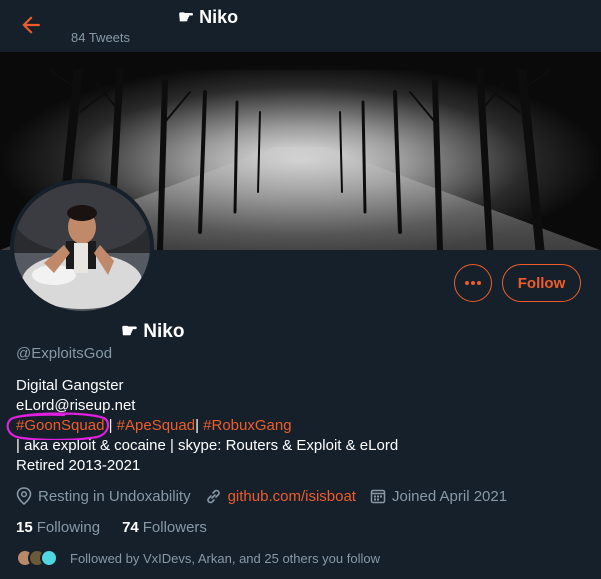  Describe the element at coordinates (247, 425) in the screenshot. I see `hashtag-robuxgang: #RobuxGang` at that location.